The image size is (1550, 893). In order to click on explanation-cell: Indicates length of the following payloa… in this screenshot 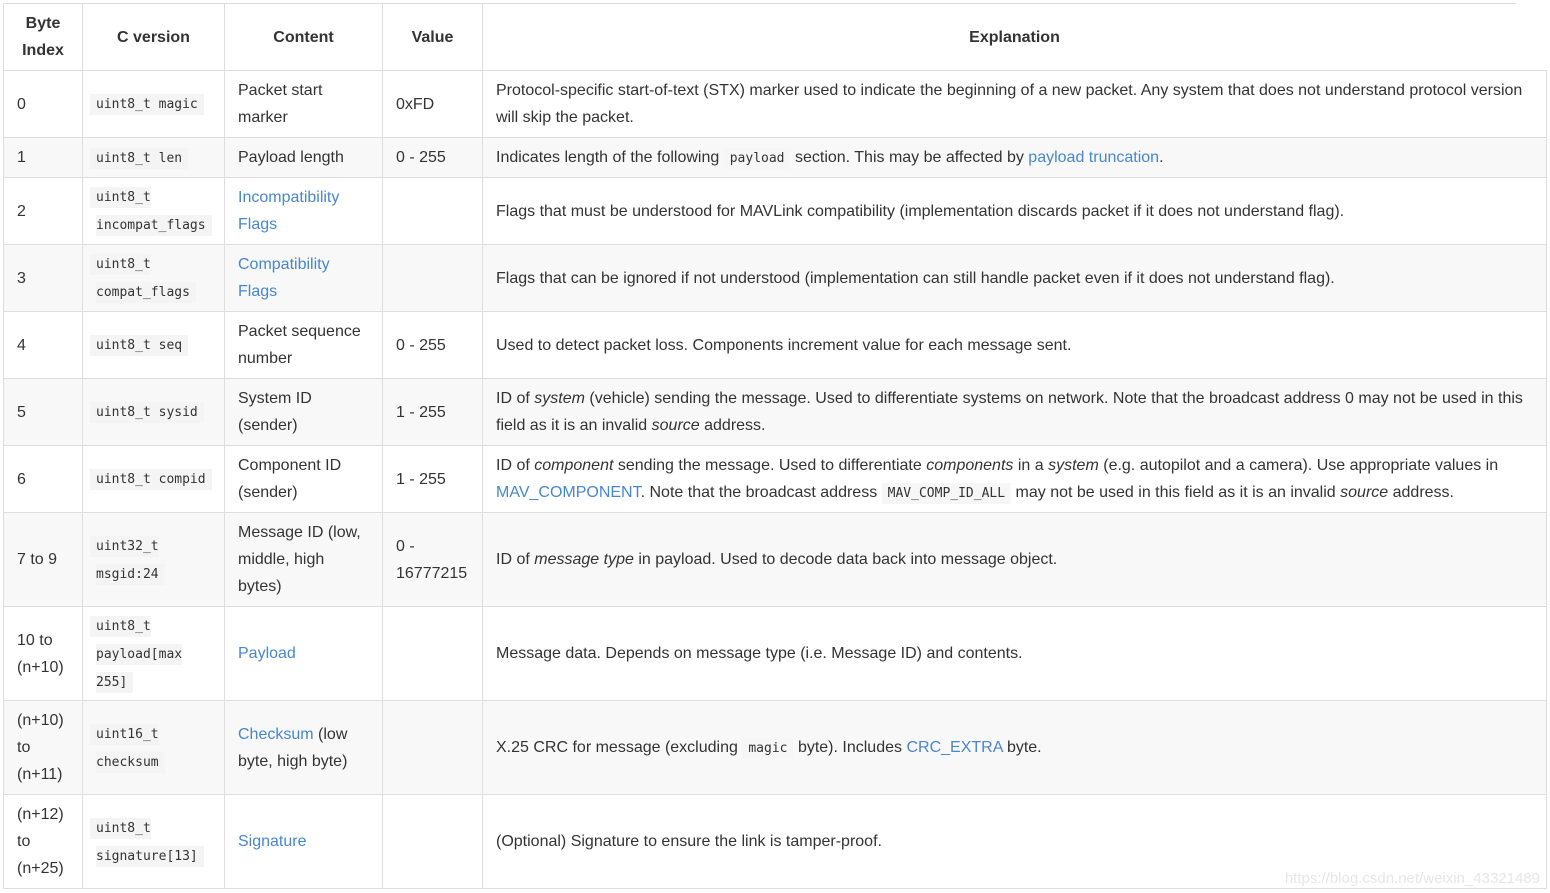, I will do `click(1014, 157)`.